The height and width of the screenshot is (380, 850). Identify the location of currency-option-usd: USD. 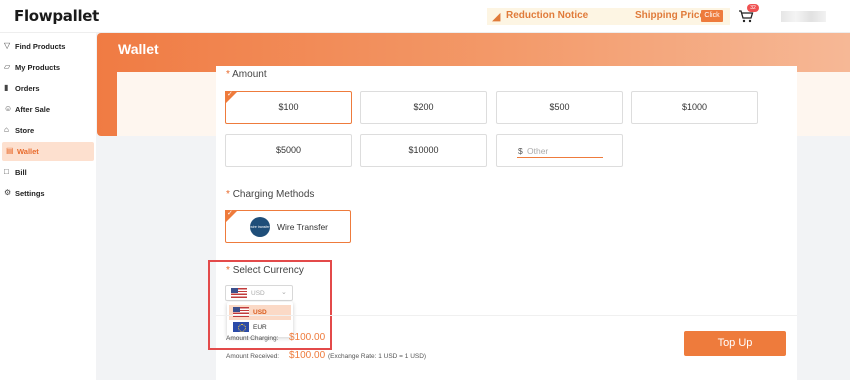
(260, 312).